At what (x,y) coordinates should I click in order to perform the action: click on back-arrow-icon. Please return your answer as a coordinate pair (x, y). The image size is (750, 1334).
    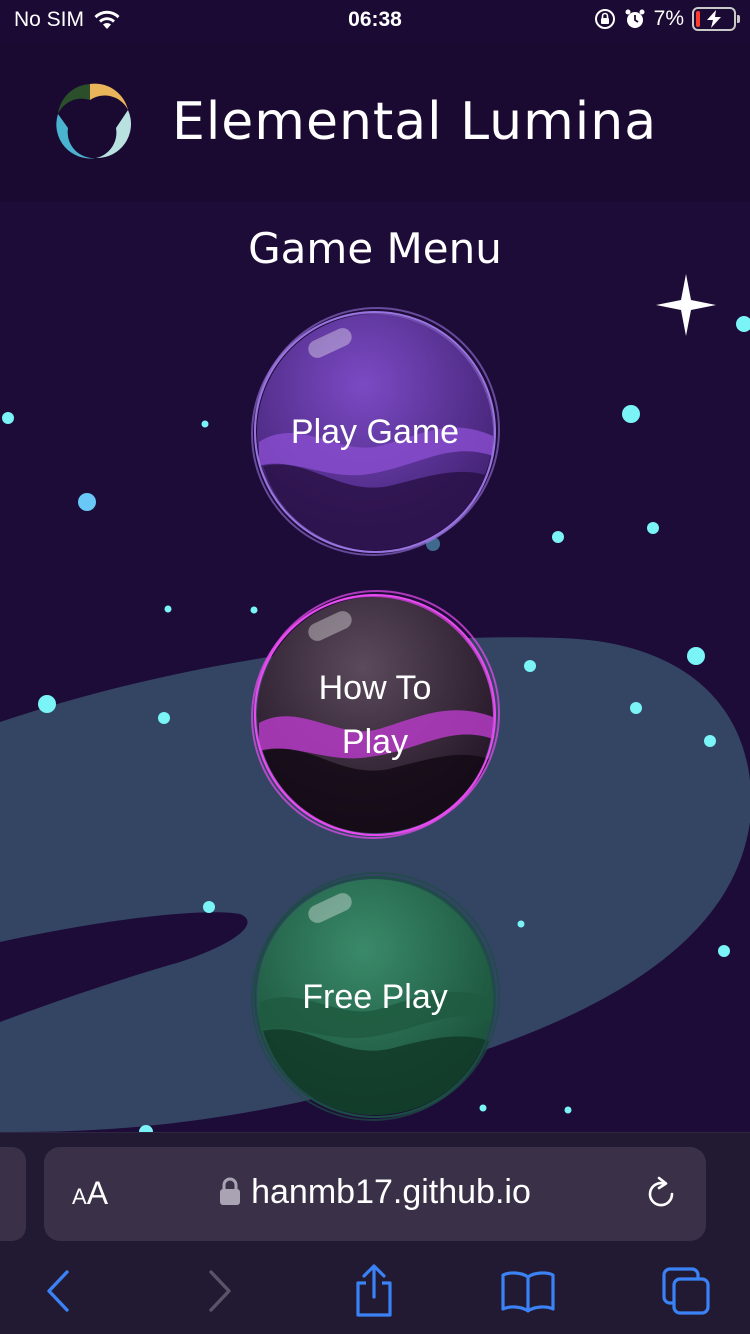
    Looking at the image, I should click on (58, 1291).